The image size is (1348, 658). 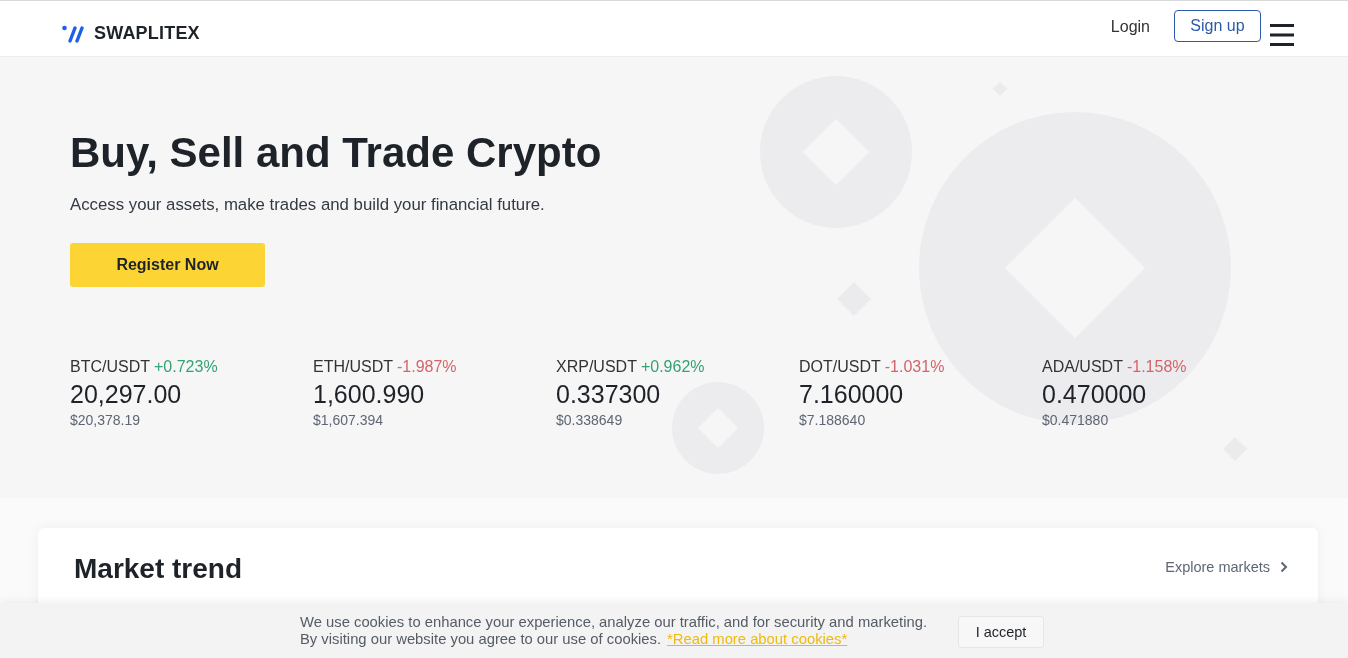 What do you see at coordinates (105, 420) in the screenshot?
I see `usd-price: $20,378.19` at bounding box center [105, 420].